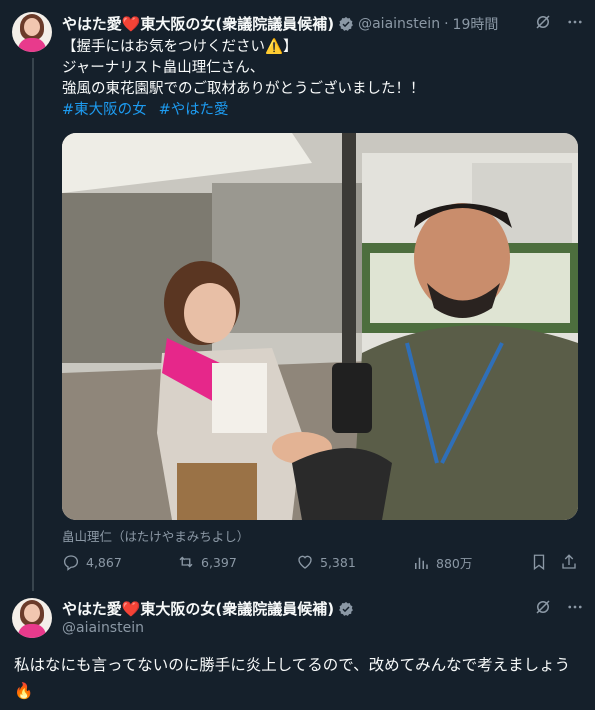 The width and height of the screenshot is (595, 710). Describe the element at coordinates (421, 563) in the screenshot. I see `views-icon` at that location.